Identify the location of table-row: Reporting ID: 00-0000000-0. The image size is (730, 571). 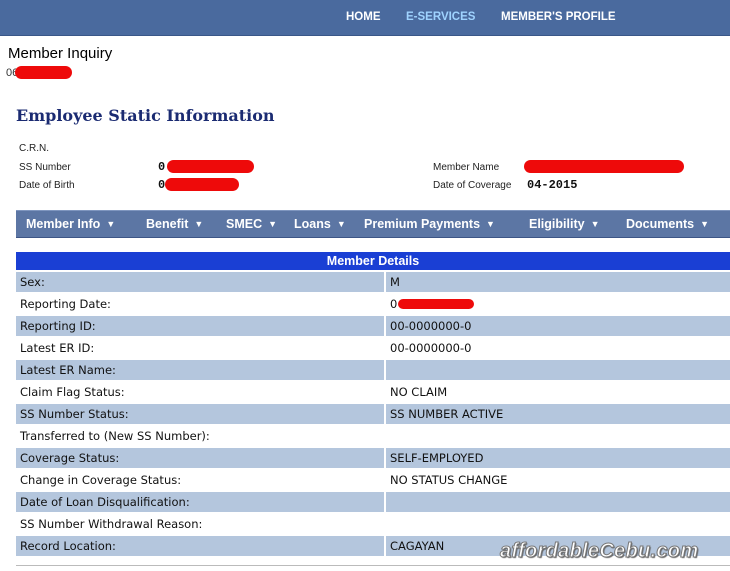
(373, 326).